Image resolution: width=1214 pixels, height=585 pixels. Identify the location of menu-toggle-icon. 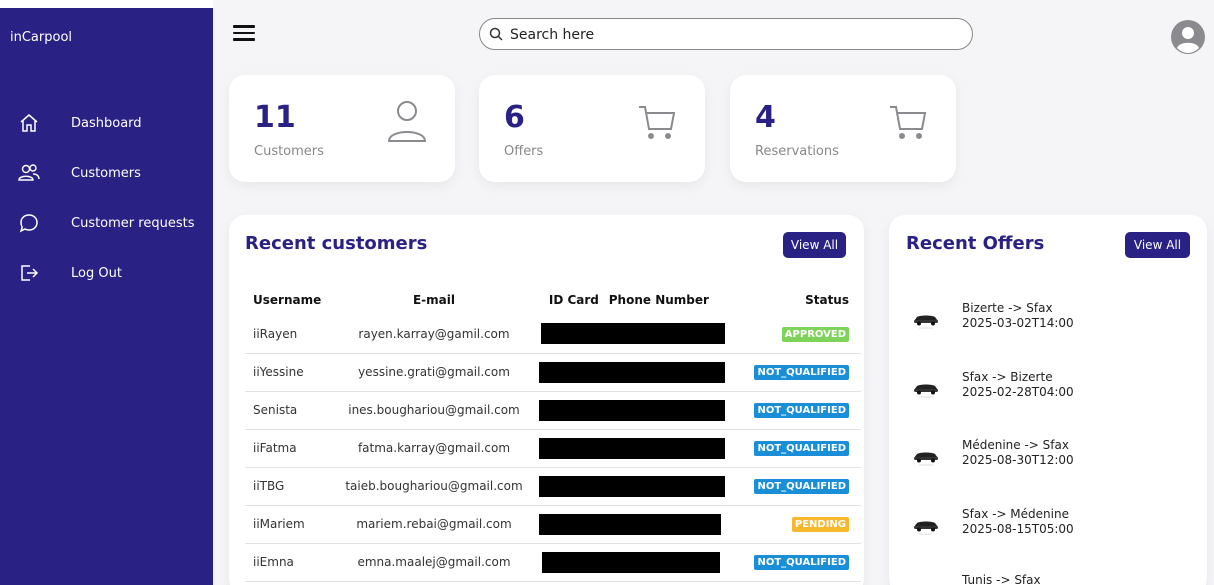
(245, 35).